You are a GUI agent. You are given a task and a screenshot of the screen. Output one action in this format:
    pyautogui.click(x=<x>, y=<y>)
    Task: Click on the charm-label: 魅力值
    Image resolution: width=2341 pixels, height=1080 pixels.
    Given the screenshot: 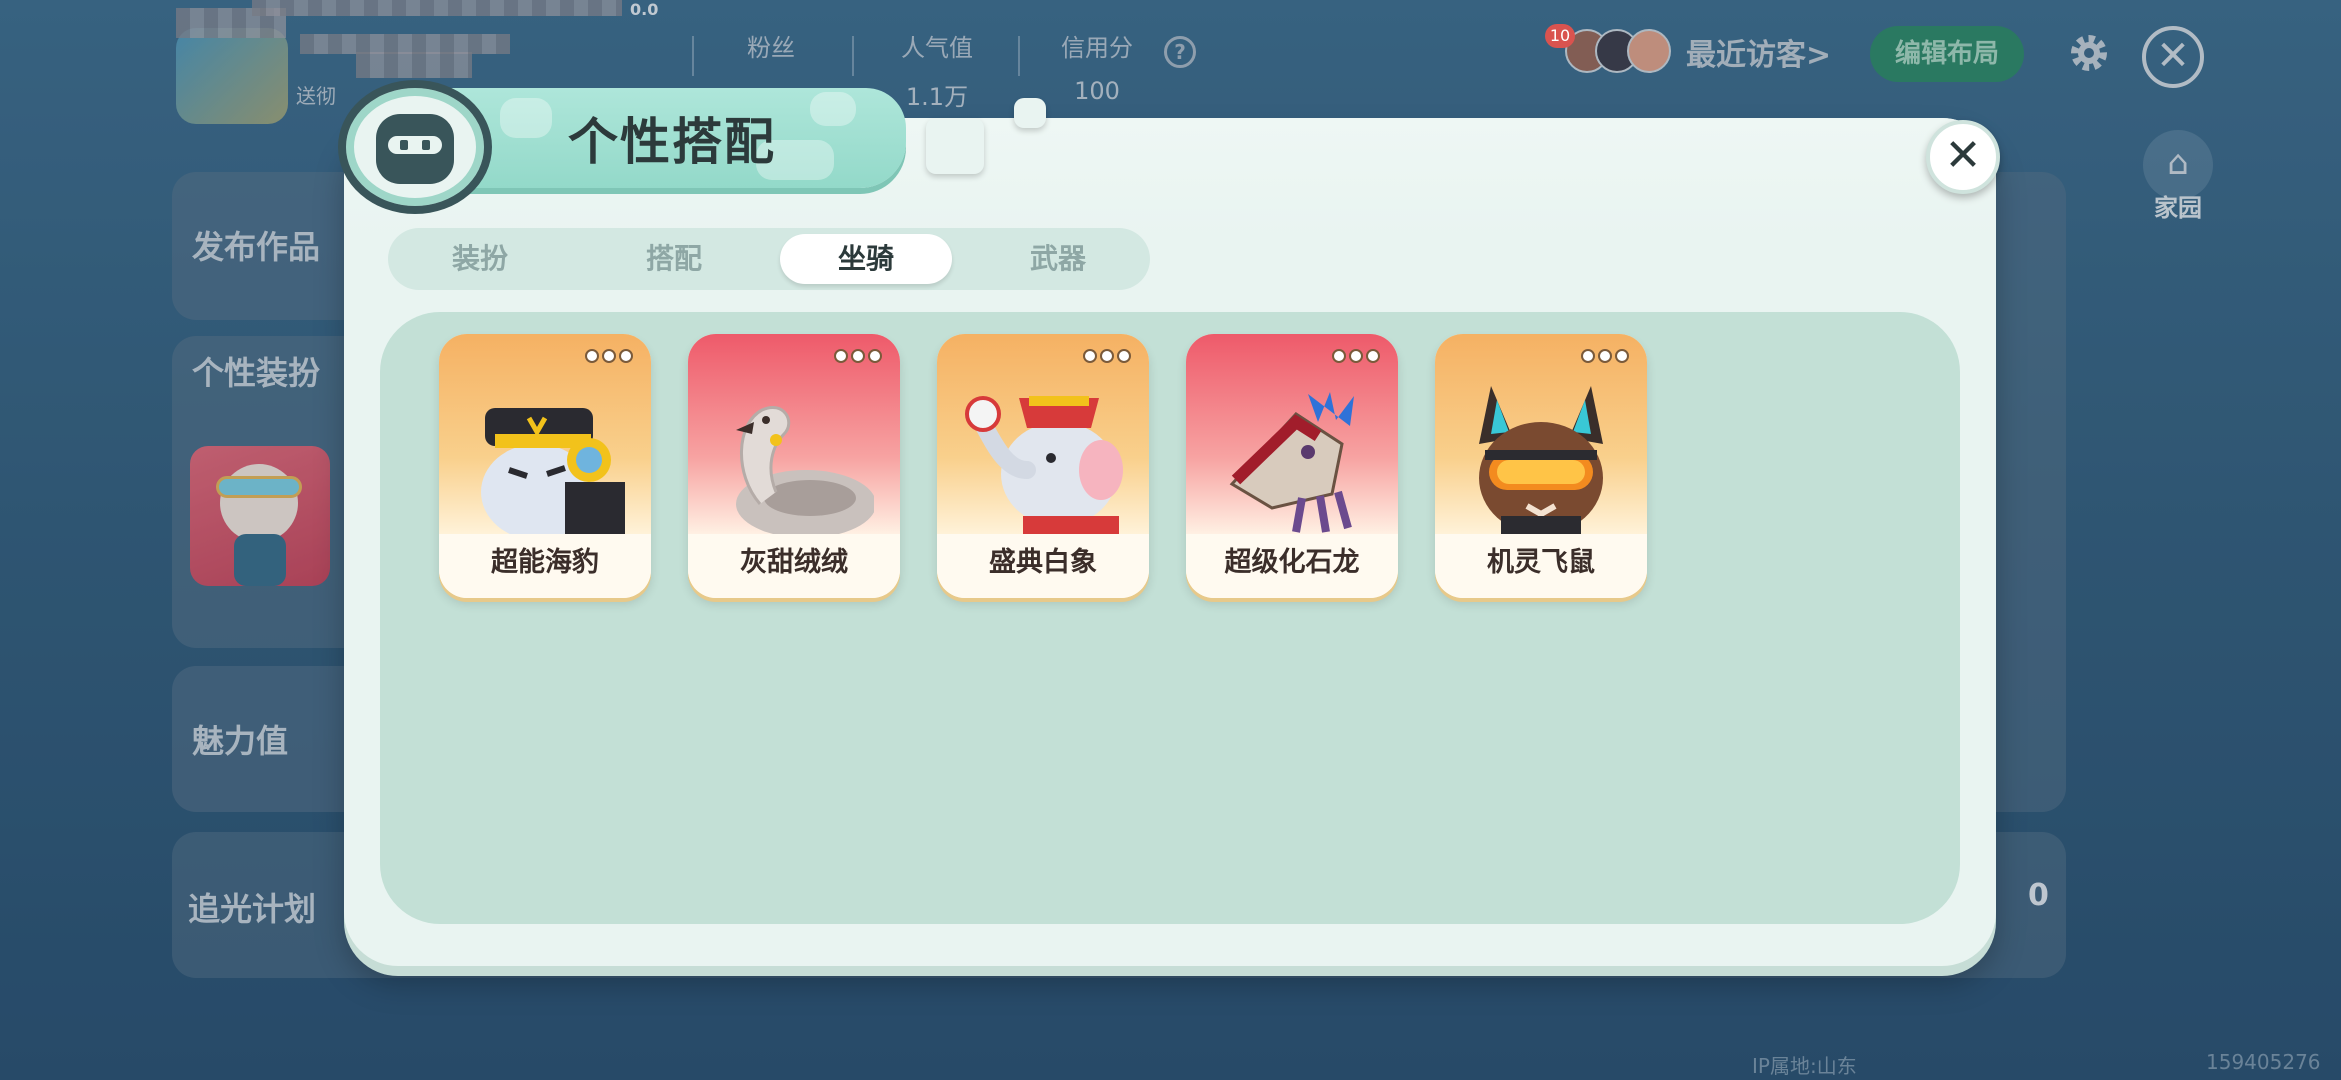 What is the action you would take?
    pyautogui.click(x=240, y=741)
    